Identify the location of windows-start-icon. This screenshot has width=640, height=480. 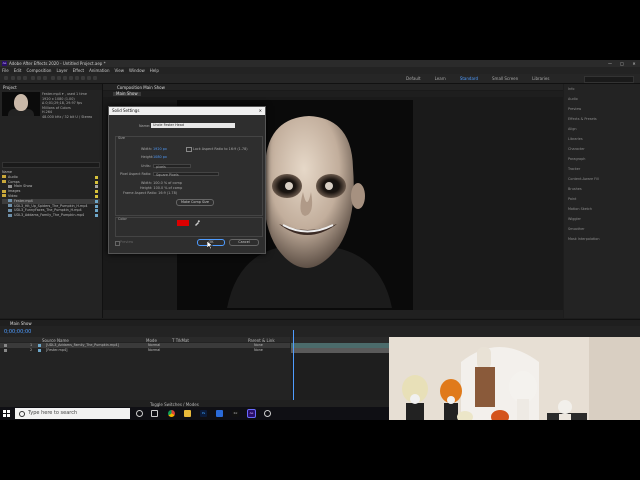
(6, 413).